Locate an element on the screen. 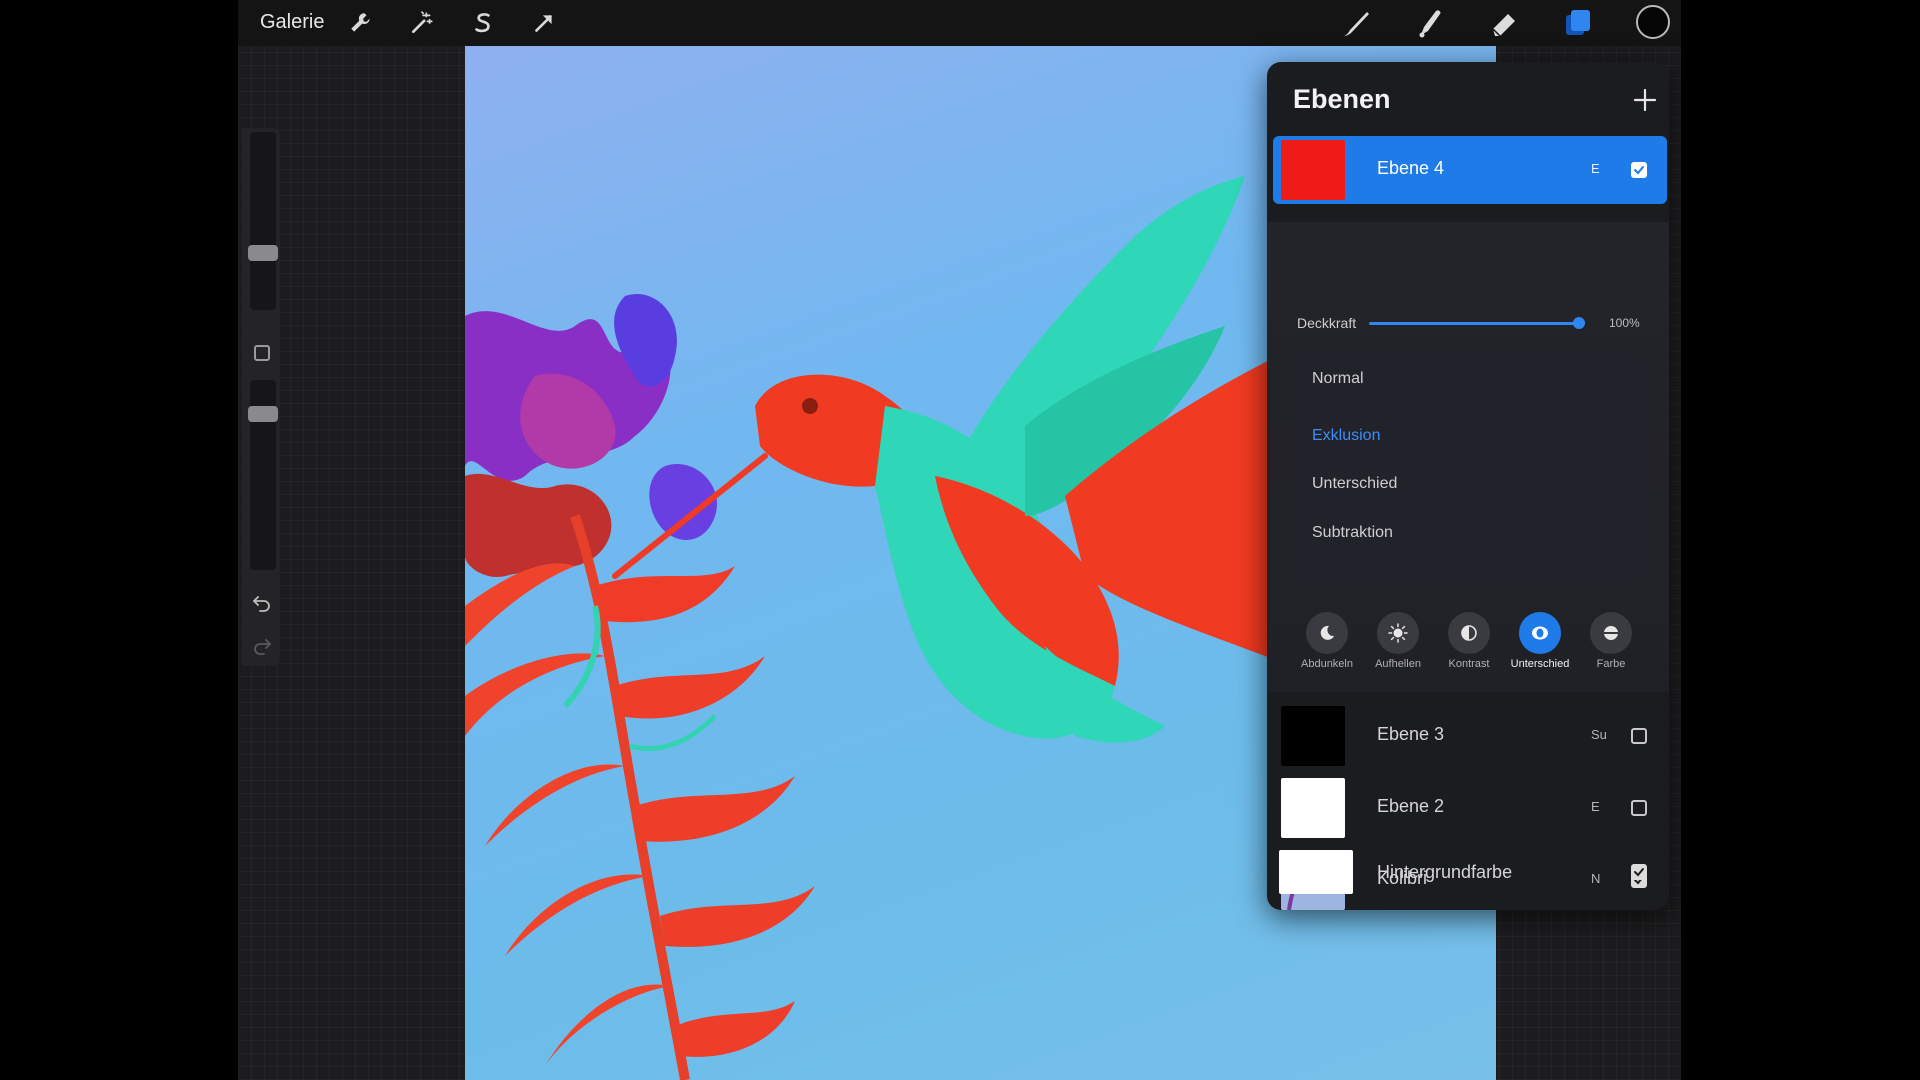  blend-mode-unterschied: Unterschied is located at coordinates (1354, 484).